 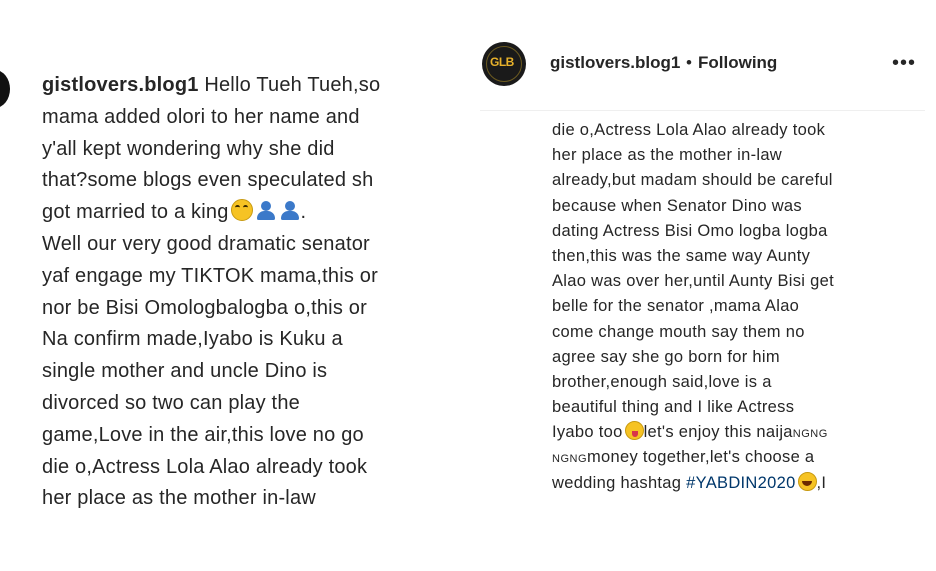 I want to click on caption-line: y'all kept wondering why she did, so click(x=188, y=148).